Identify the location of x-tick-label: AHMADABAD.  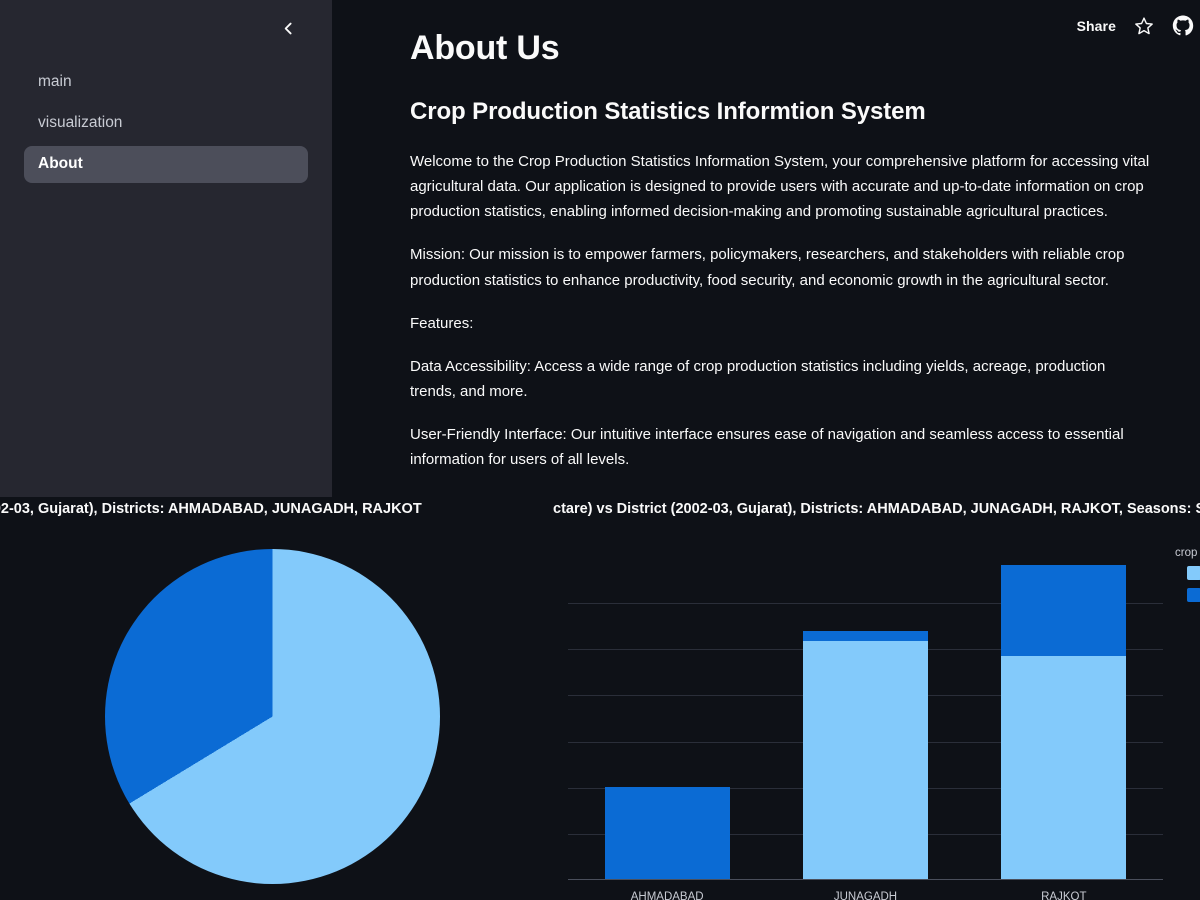
(667, 895).